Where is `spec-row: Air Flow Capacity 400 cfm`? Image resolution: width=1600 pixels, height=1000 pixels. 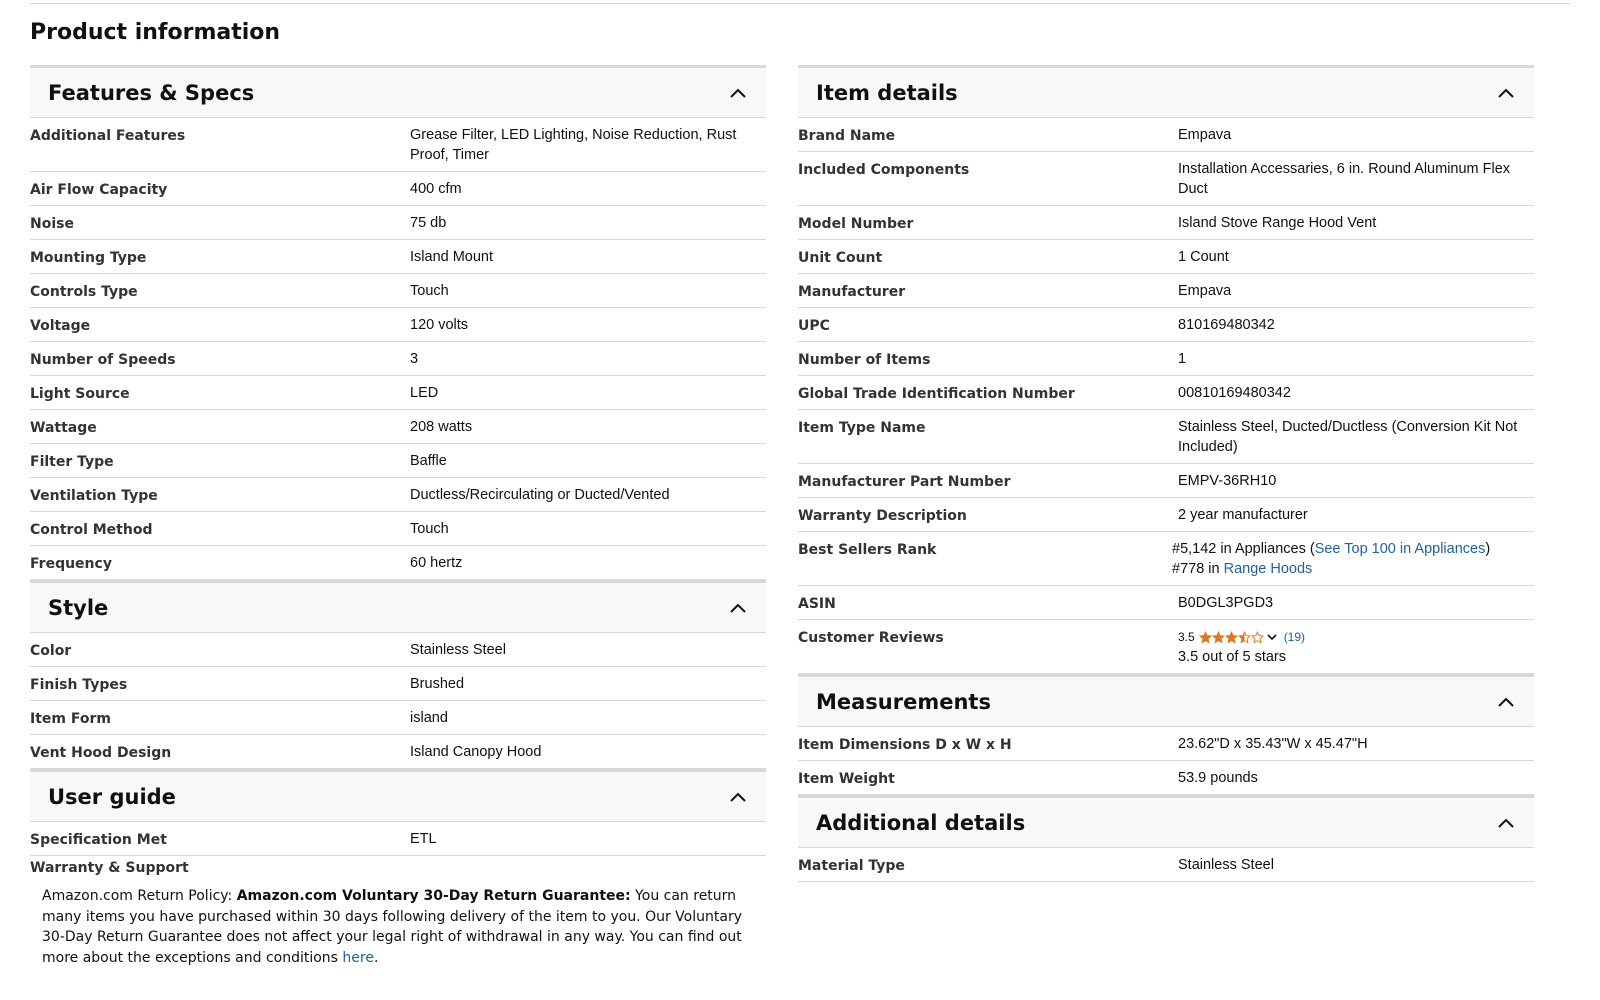 spec-row: Air Flow Capacity 400 cfm is located at coordinates (398, 189).